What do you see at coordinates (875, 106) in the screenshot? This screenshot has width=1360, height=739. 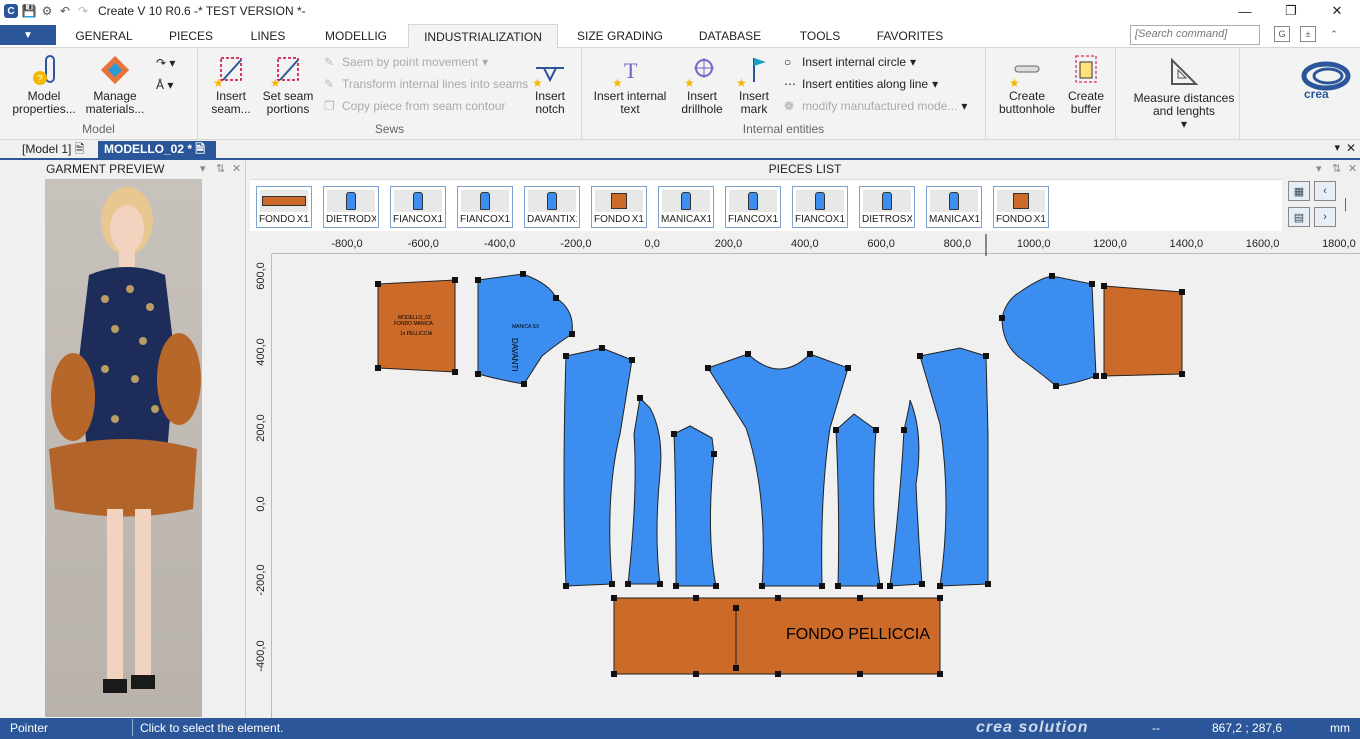 I see `modify-manufactured-button: ❁ modify manufactured mode... ▾` at bounding box center [875, 106].